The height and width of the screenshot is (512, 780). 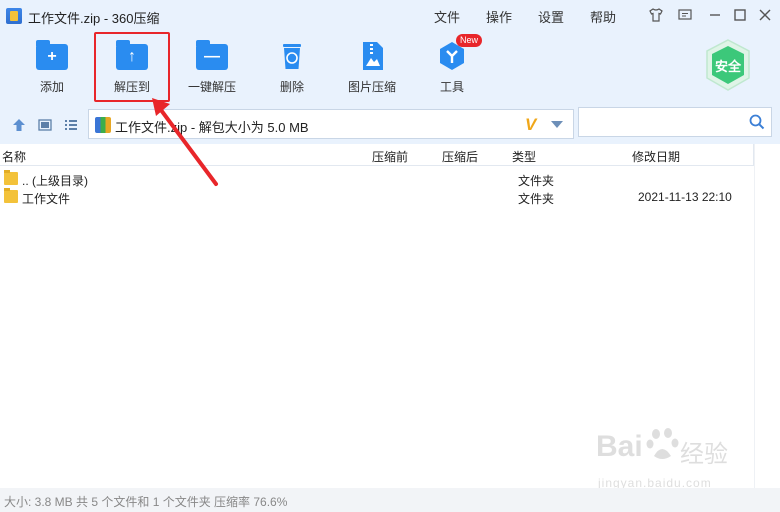 I want to click on vertical-scrollbar, so click(x=767, y=316).